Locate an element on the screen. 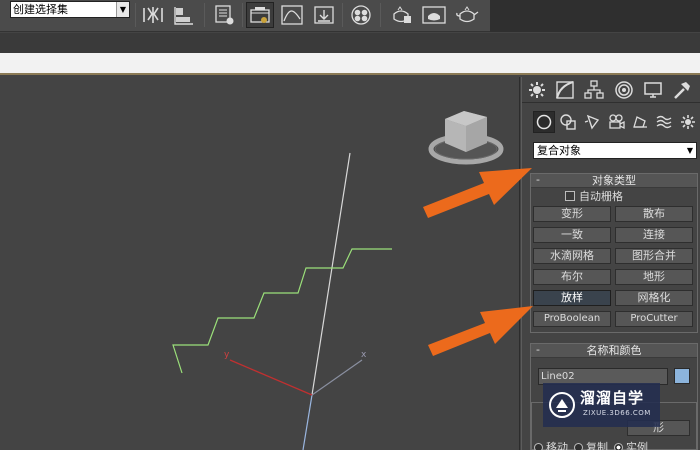 The image size is (700, 450). copy-radio: 复制 is located at coordinates (591, 444).